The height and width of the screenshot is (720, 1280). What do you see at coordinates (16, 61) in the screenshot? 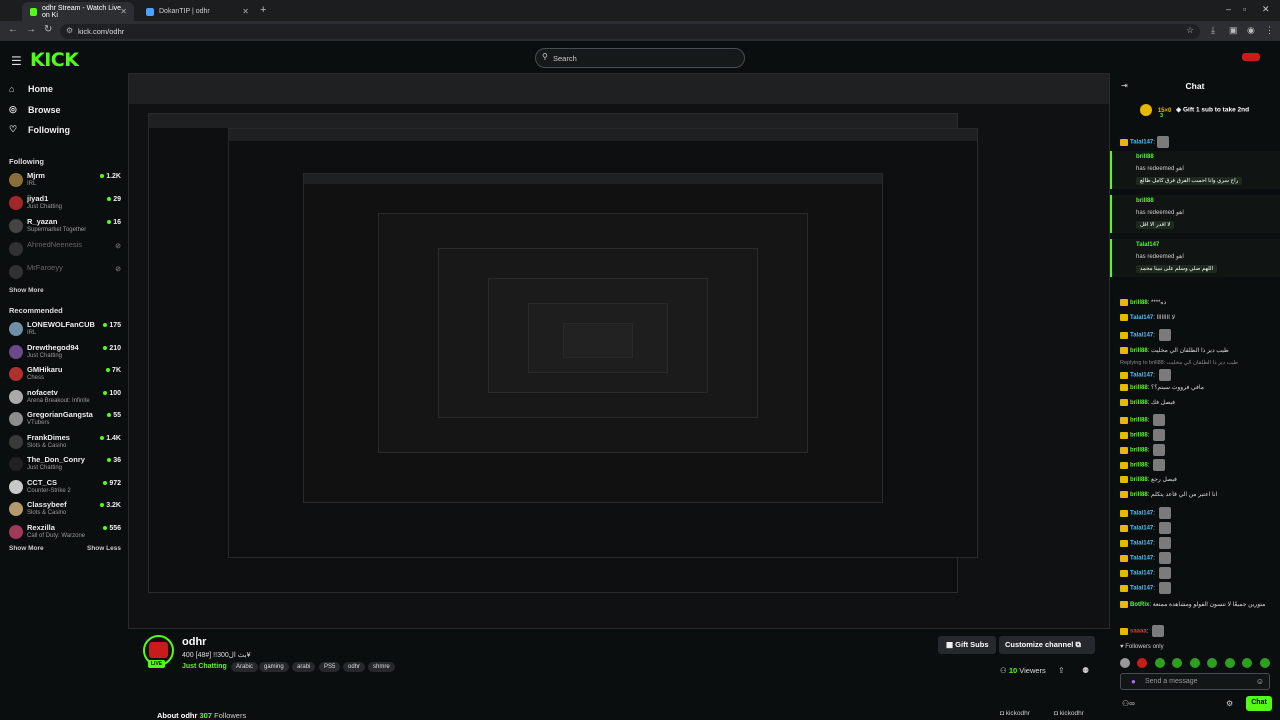
I see `hamburger-menu-icon: ☰` at bounding box center [16, 61].